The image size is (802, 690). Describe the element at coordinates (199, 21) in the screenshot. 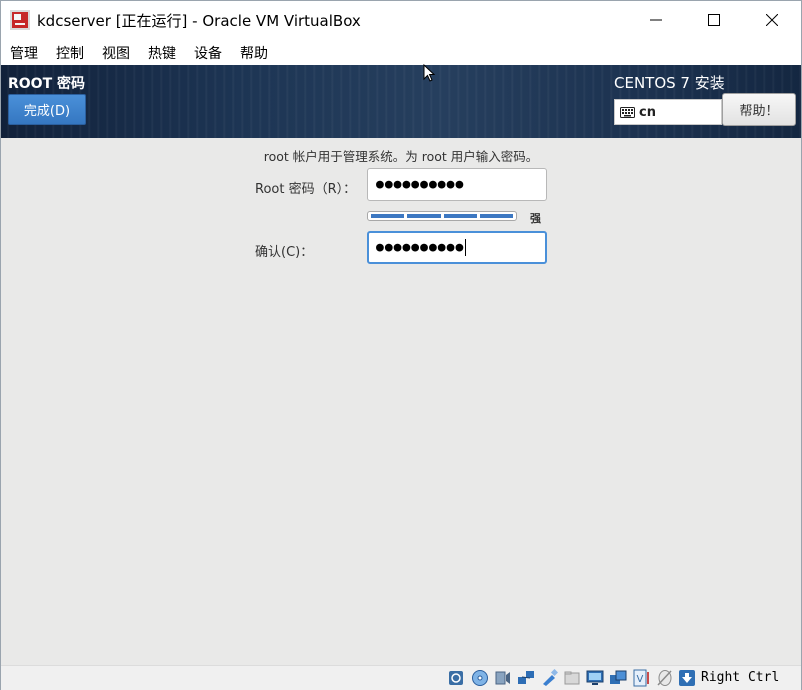

I see `window-title: kdcserver [正在运行] - Oracle VM VirtualBox` at that location.